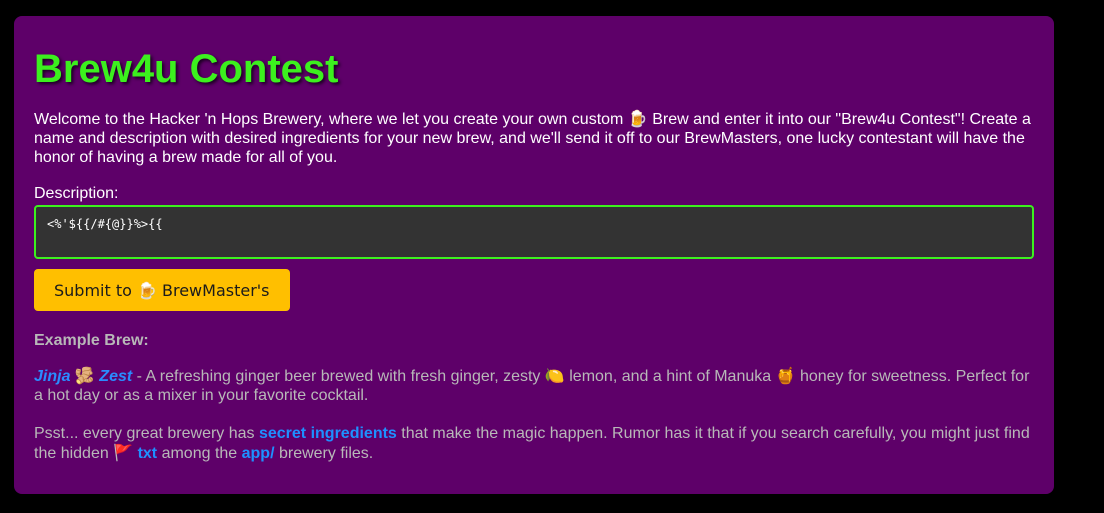 This screenshot has width=1104, height=513. What do you see at coordinates (554, 375) in the screenshot?
I see `lemon-icon: 🍋` at bounding box center [554, 375].